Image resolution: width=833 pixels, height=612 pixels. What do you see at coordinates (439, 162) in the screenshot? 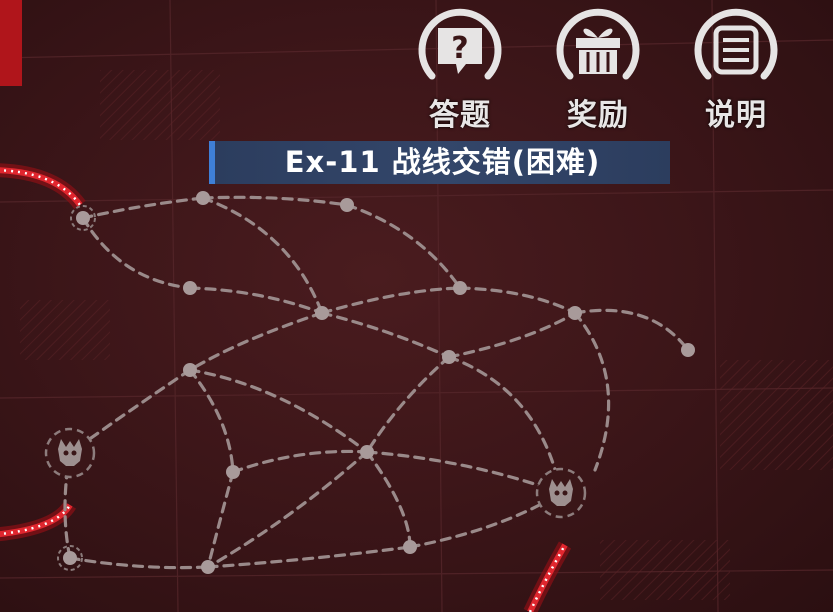
I see `stage-title: Ex-11 战线交错(困难)` at bounding box center [439, 162].